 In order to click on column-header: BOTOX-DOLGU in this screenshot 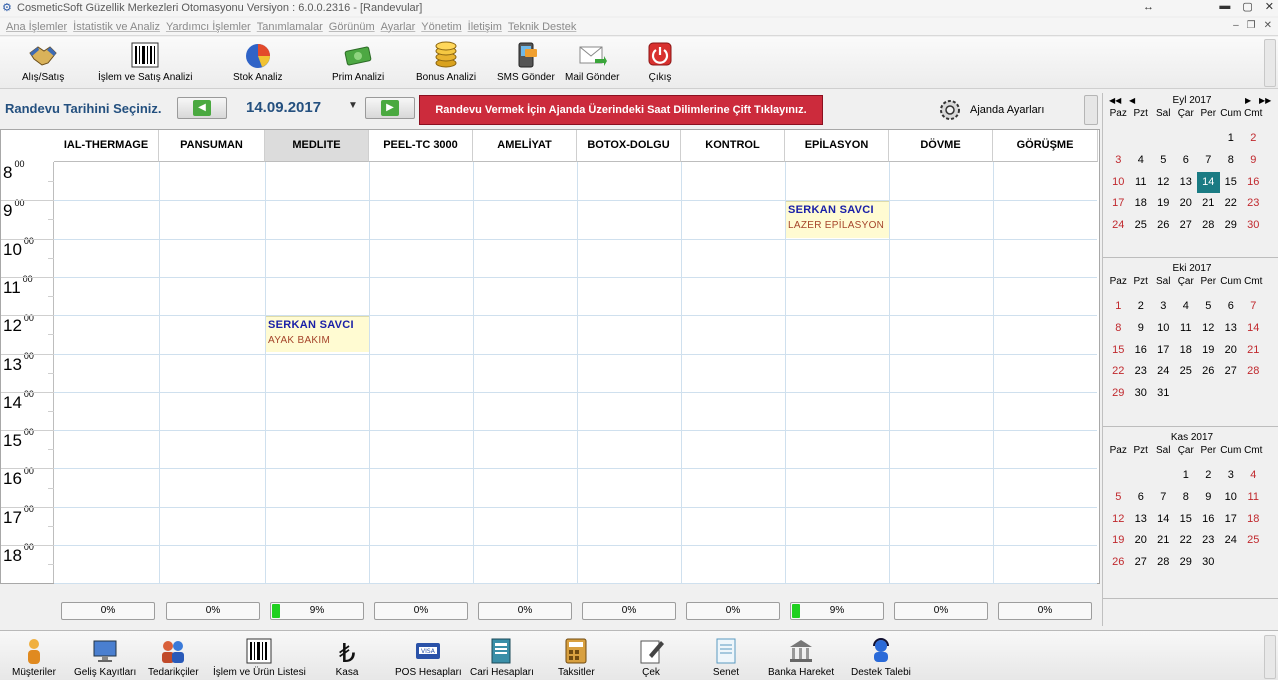, I will do `click(629, 146)`.